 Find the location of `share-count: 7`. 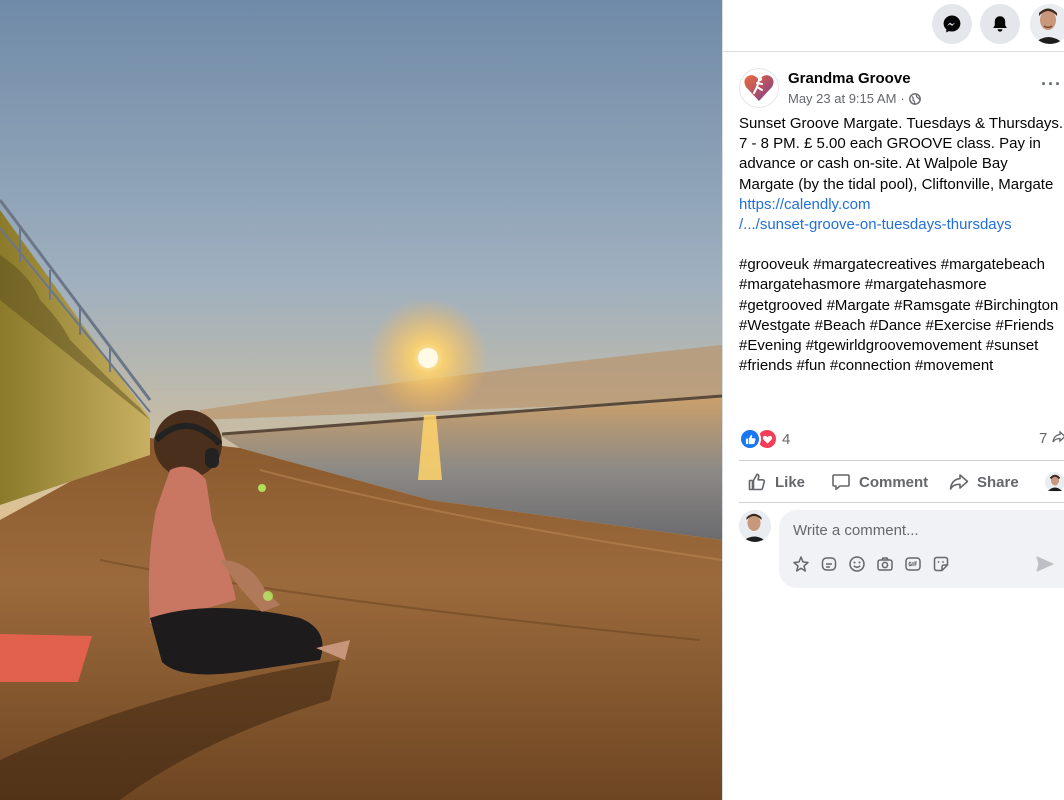

share-count: 7 is located at coordinates (1051, 438).